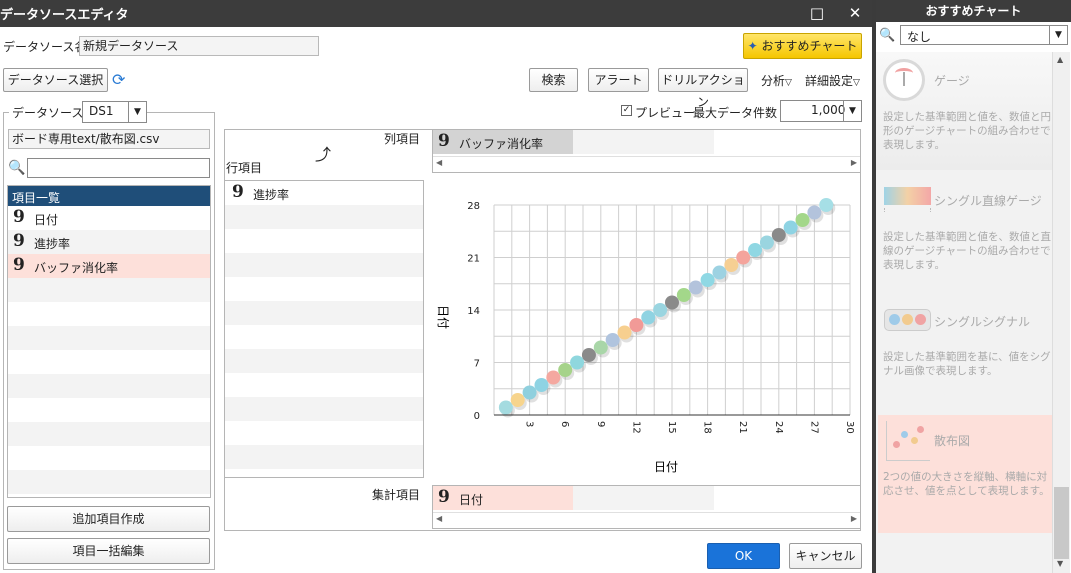 The width and height of the screenshot is (1071, 573). What do you see at coordinates (646, 151) in the screenshot?
I see `columns-drop-area: 9 バッファ消化率 ◀ ▶` at bounding box center [646, 151].